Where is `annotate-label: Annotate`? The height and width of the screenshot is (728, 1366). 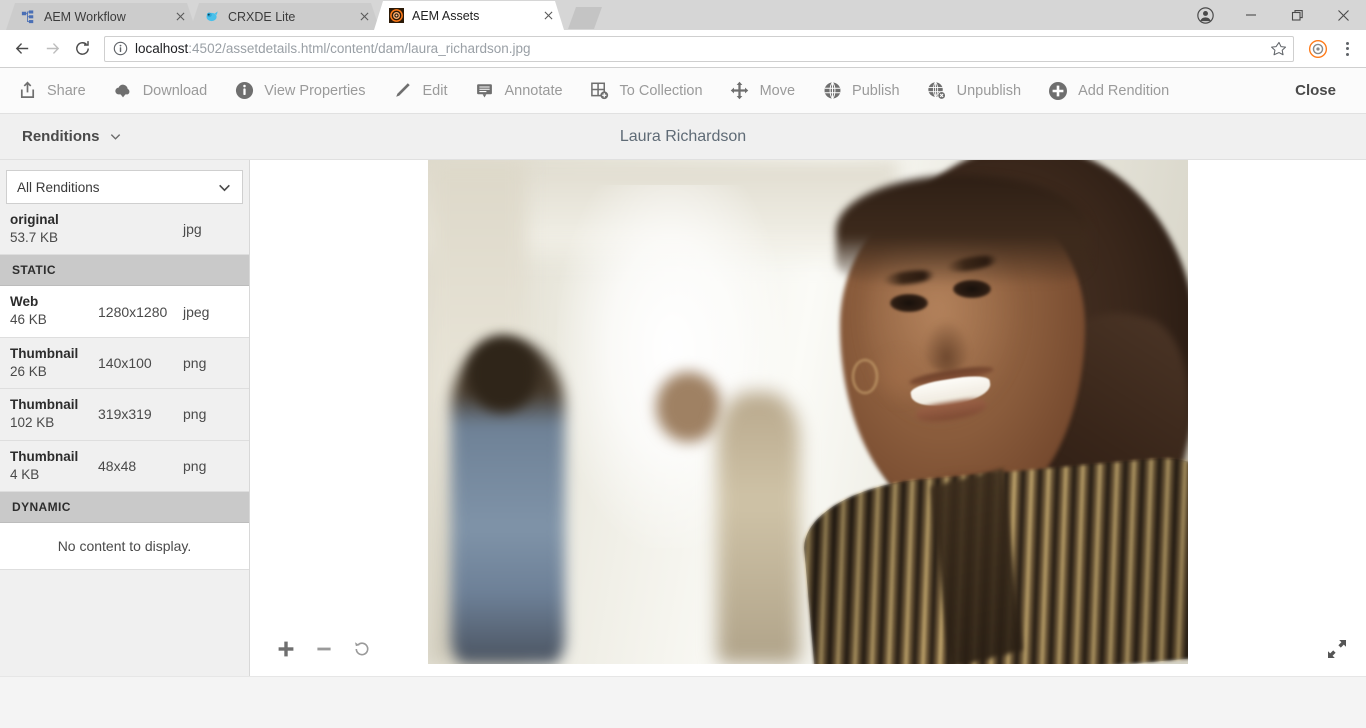 annotate-label: Annotate is located at coordinates (533, 90).